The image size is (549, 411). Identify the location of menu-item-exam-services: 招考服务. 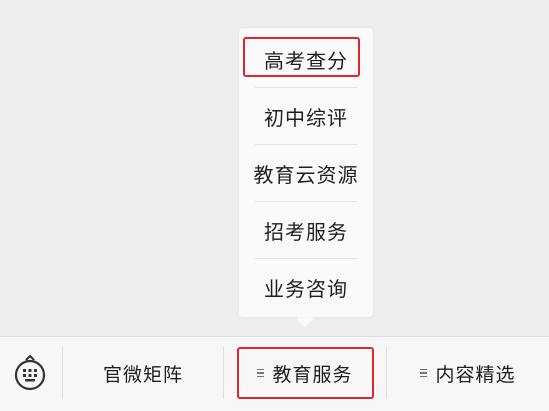
(306, 230).